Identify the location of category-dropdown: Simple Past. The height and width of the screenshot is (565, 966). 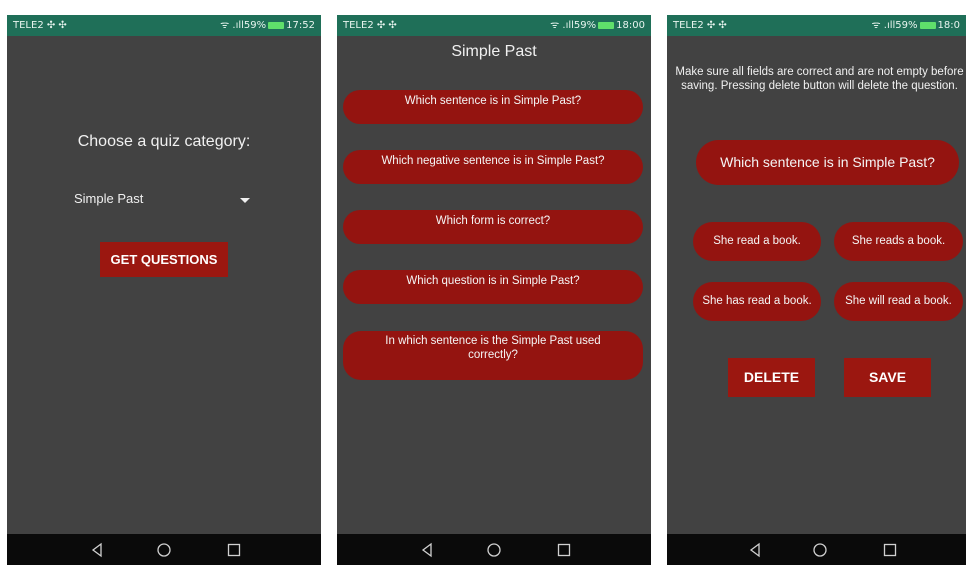
(162, 201).